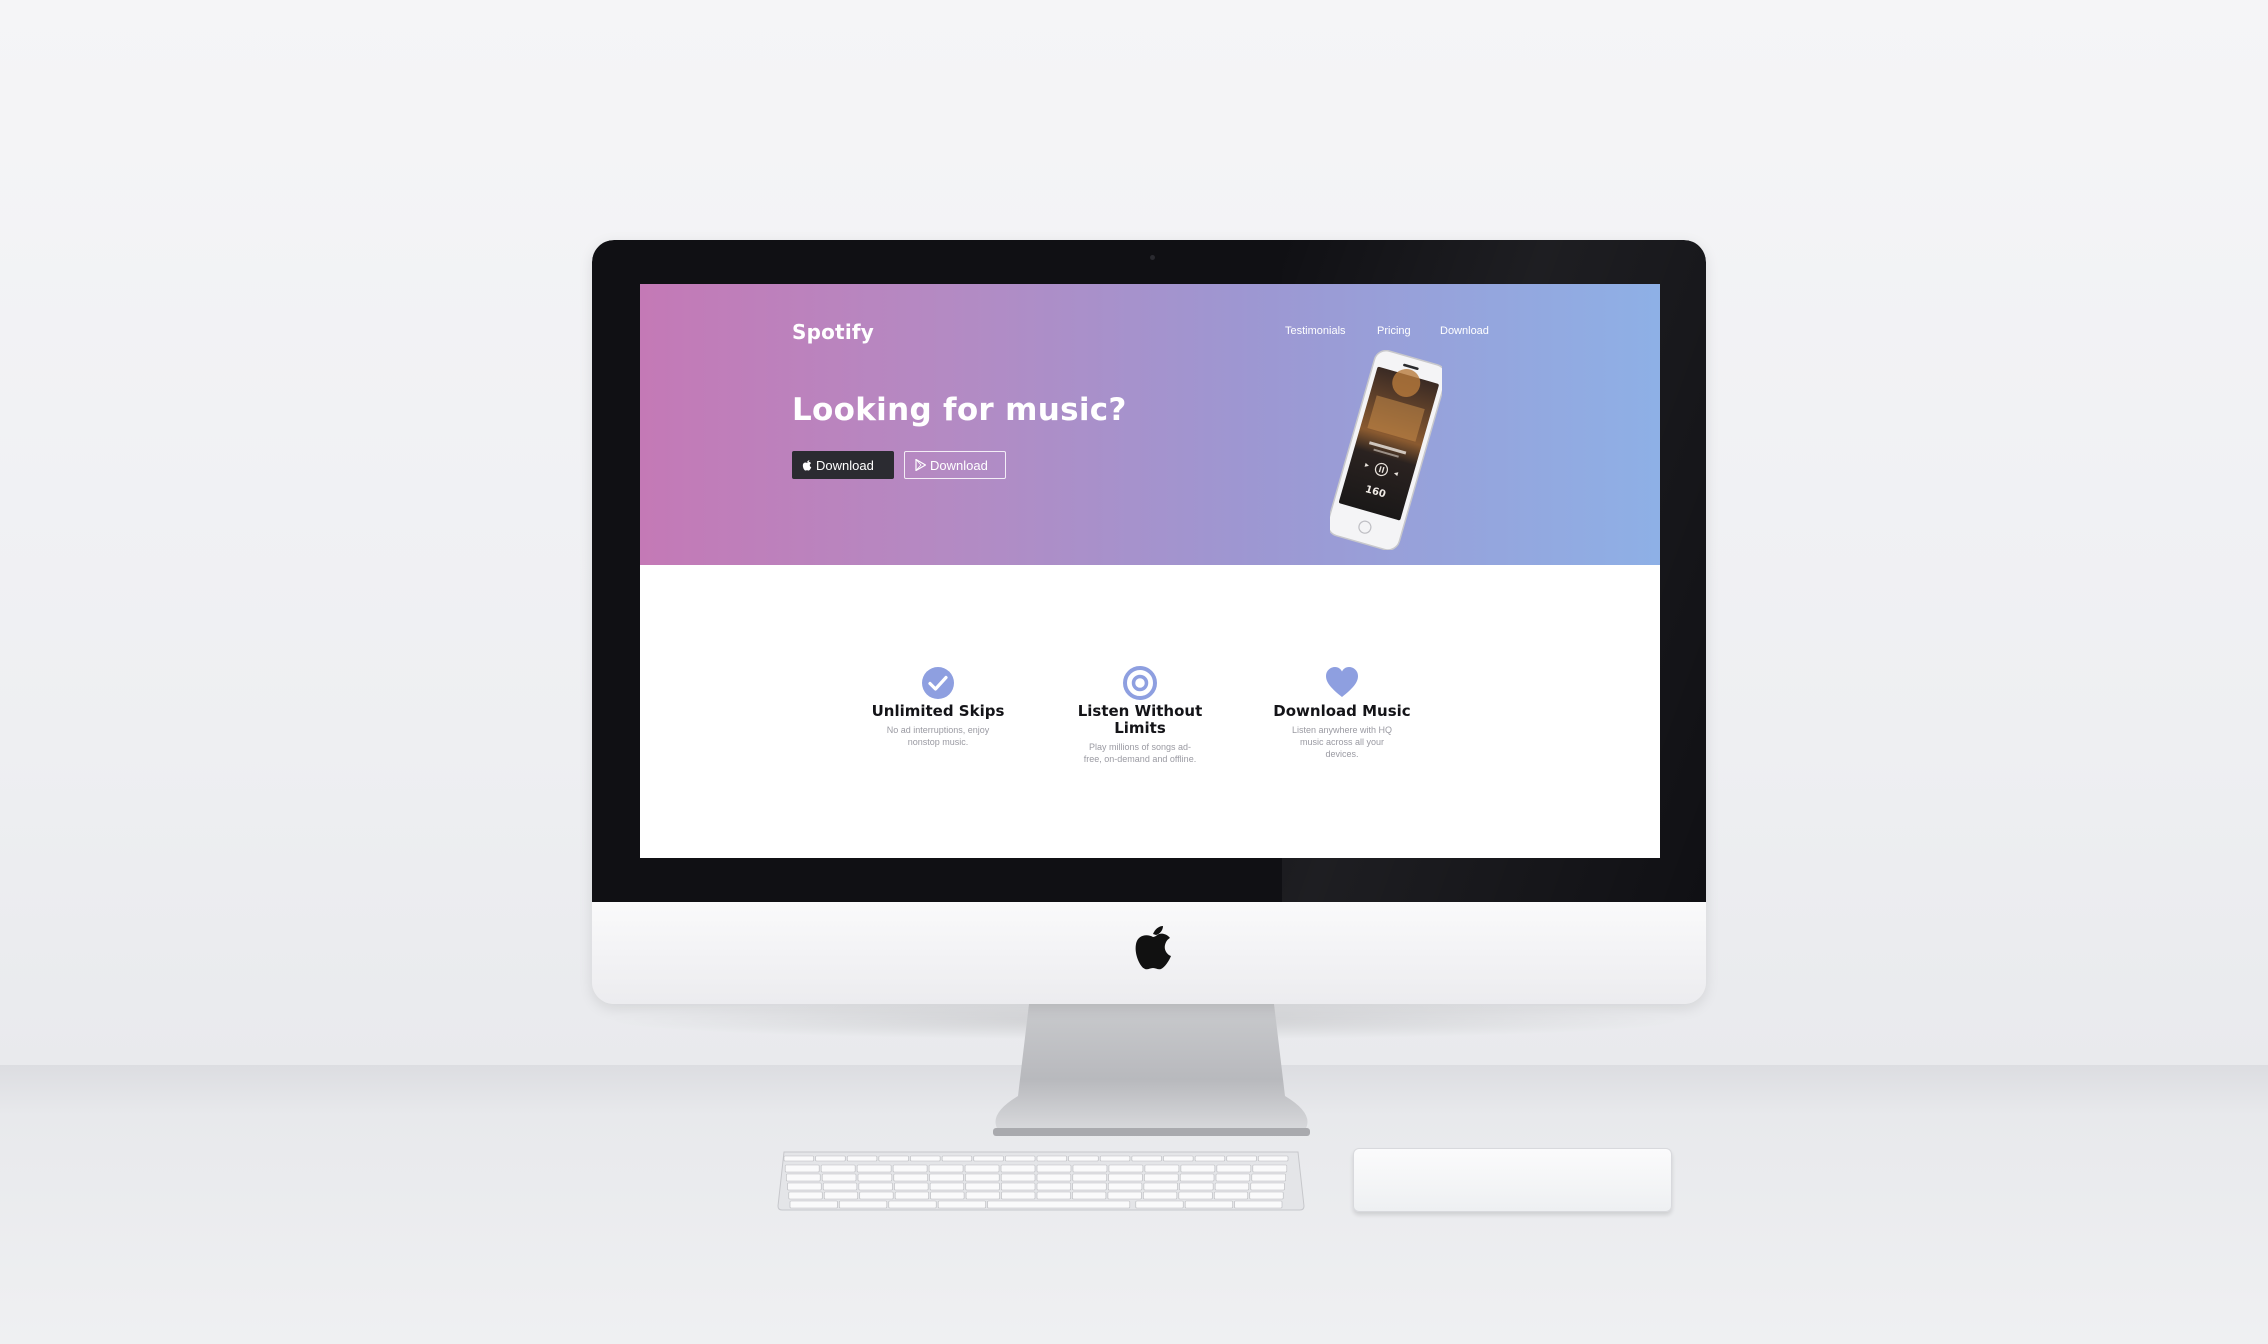 The width and height of the screenshot is (2268, 1344). I want to click on feature-title: Download Music, so click(1342, 711).